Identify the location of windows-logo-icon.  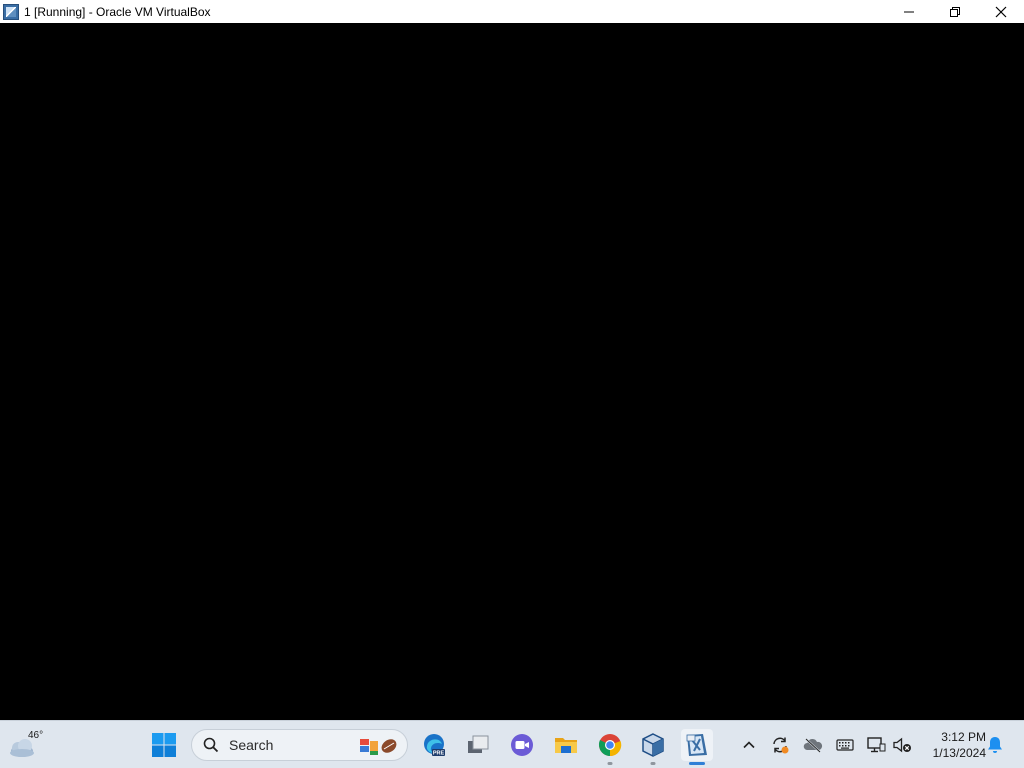
(164, 745).